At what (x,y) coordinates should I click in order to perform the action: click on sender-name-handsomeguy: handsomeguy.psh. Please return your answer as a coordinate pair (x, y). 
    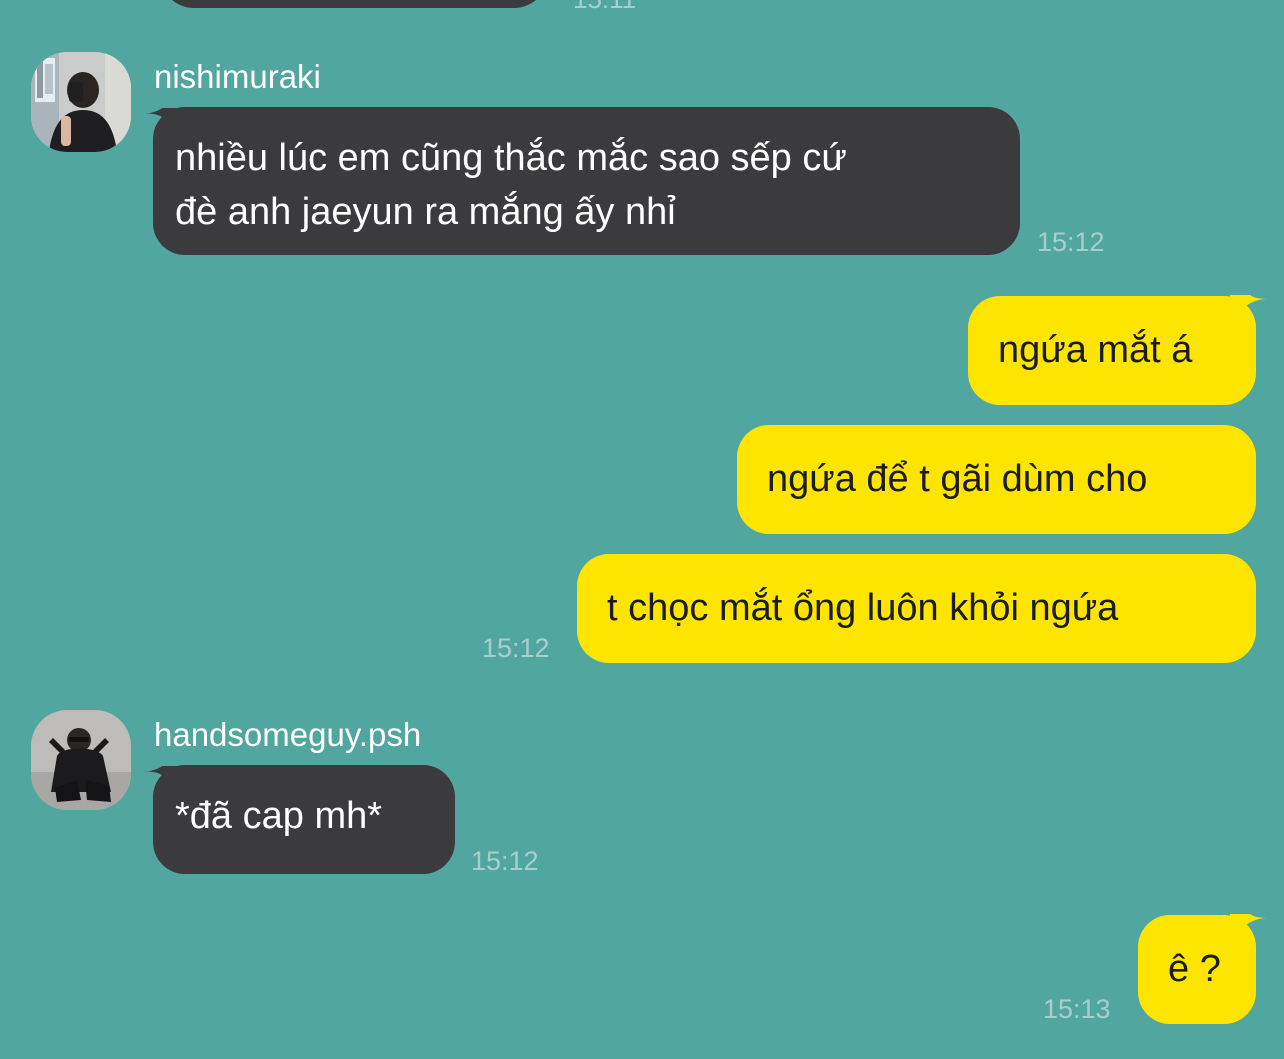
    Looking at the image, I should click on (288, 734).